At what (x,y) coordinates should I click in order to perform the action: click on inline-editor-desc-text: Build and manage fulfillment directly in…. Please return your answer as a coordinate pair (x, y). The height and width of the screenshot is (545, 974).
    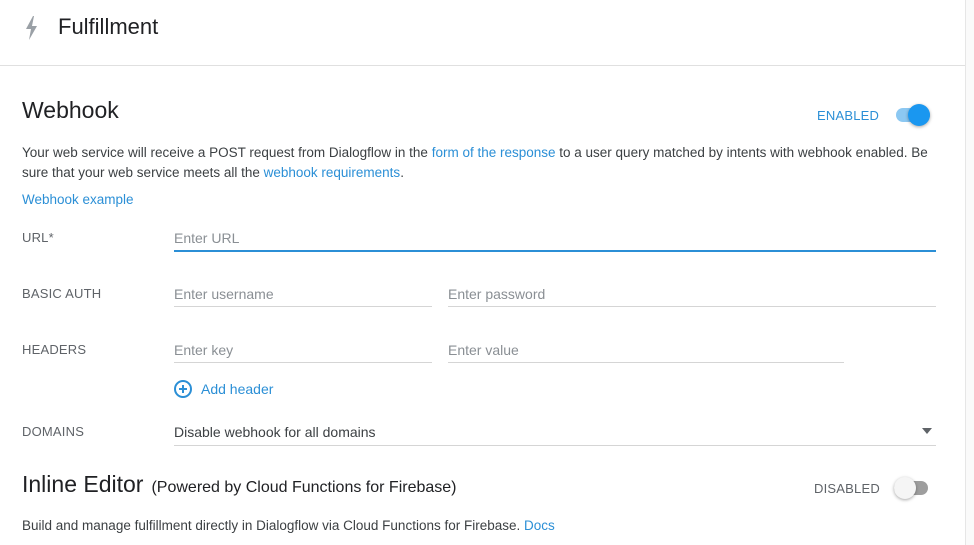
    Looking at the image, I should click on (273, 525).